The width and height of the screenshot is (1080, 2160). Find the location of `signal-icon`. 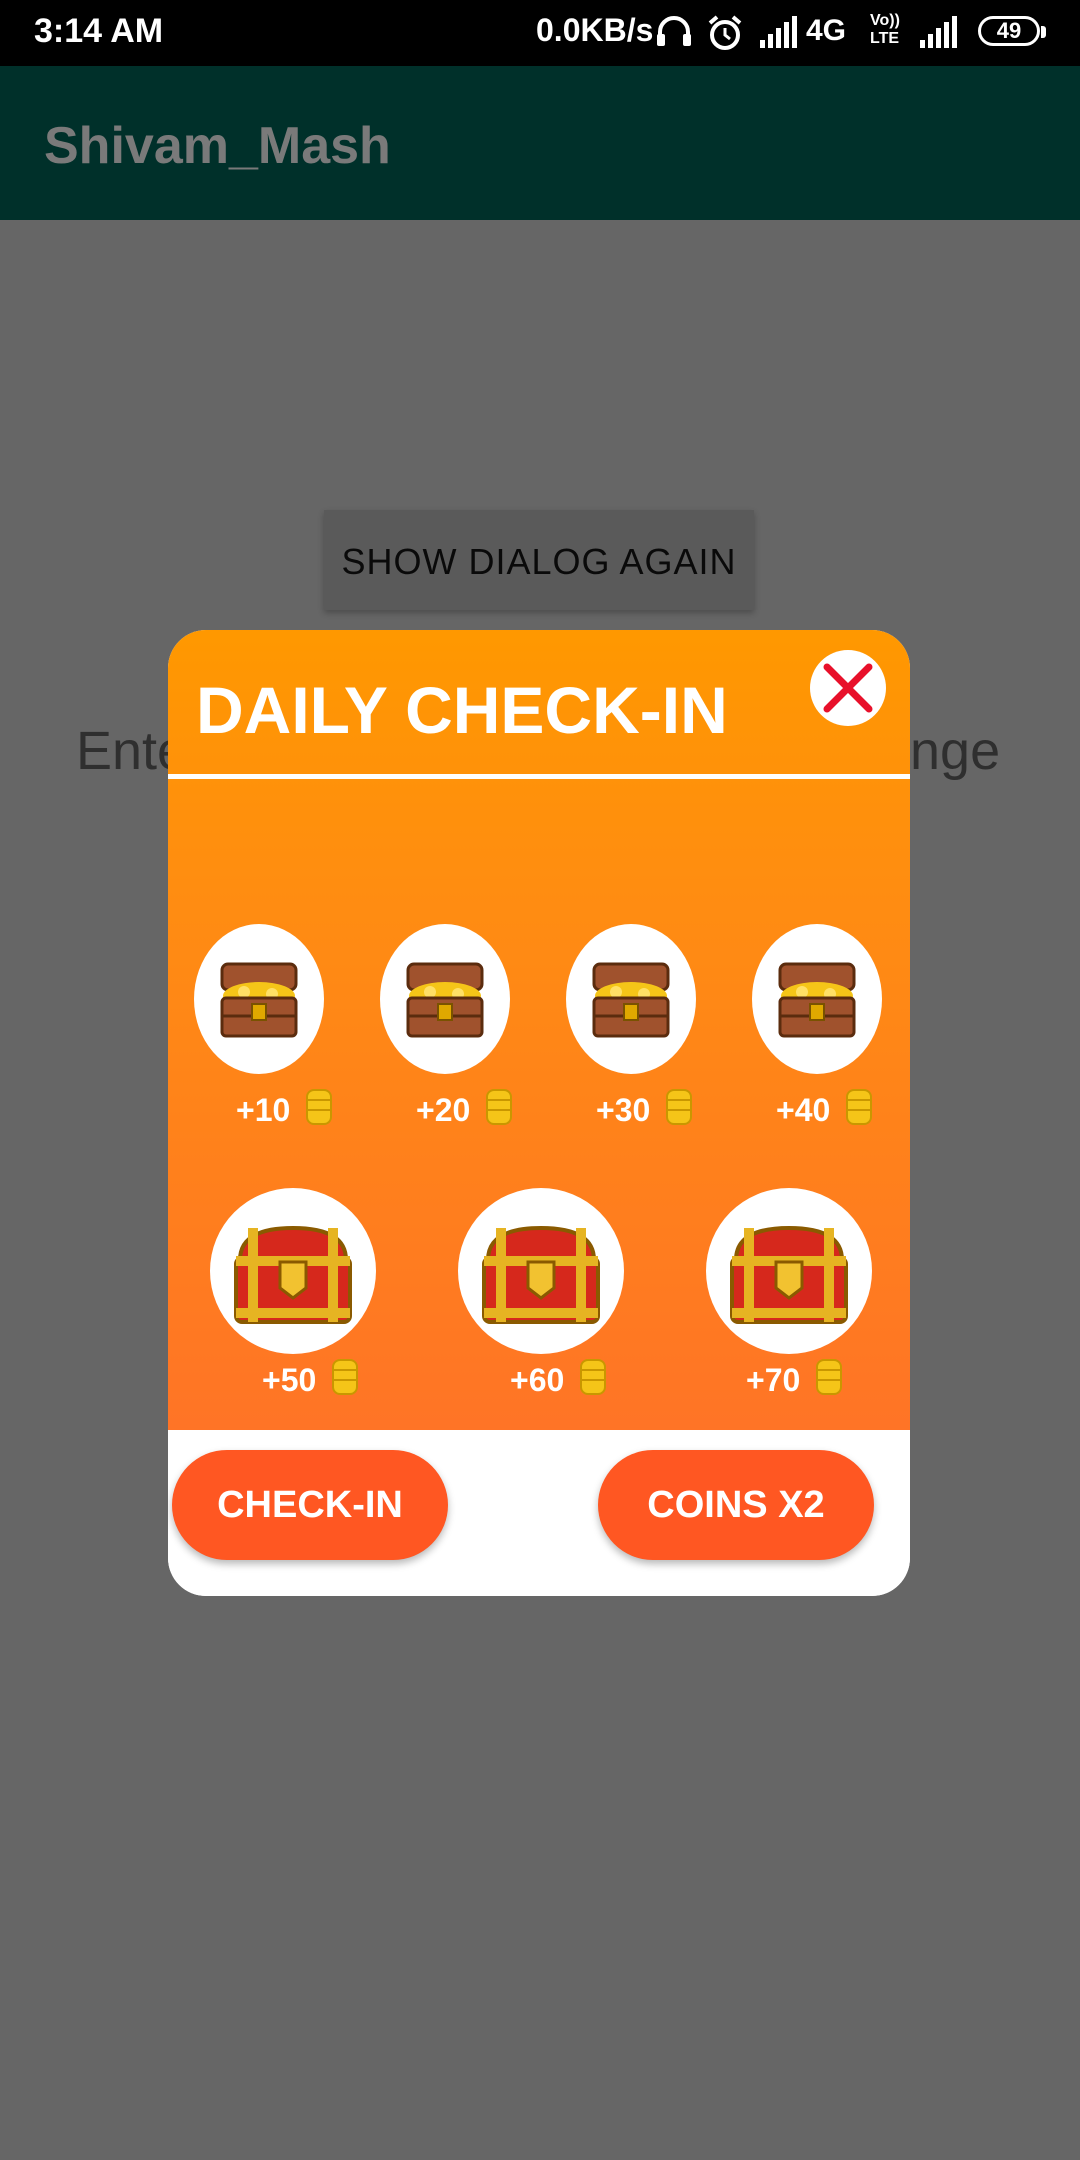

signal-icon is located at coordinates (778, 32).